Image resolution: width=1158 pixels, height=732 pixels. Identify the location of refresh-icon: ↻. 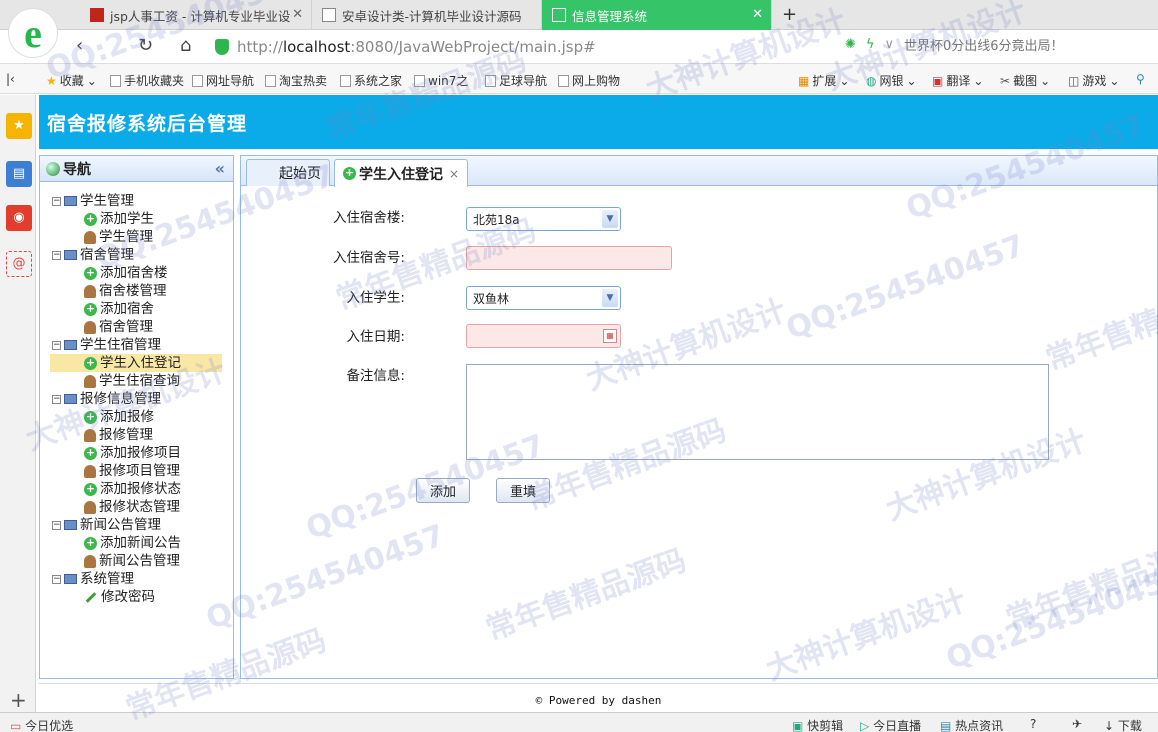
(145, 45).